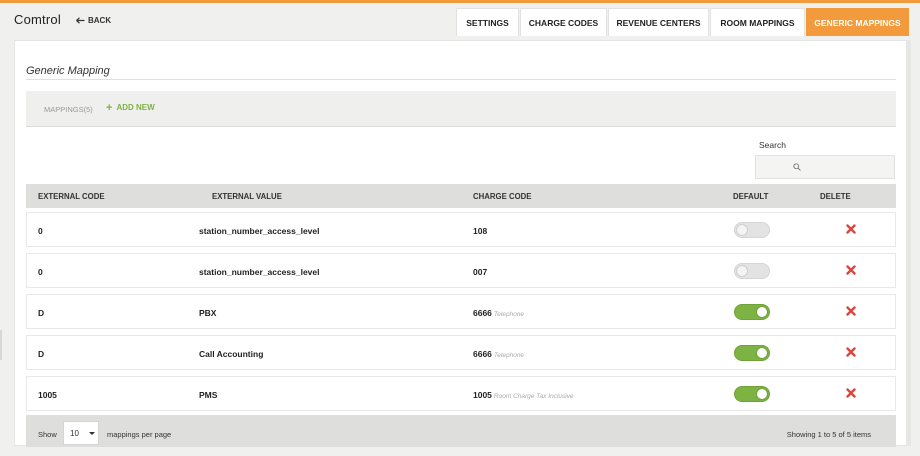 Image resolution: width=920 pixels, height=456 pixels. Describe the element at coordinates (47, 434) in the screenshot. I see `show-label: Show` at that location.